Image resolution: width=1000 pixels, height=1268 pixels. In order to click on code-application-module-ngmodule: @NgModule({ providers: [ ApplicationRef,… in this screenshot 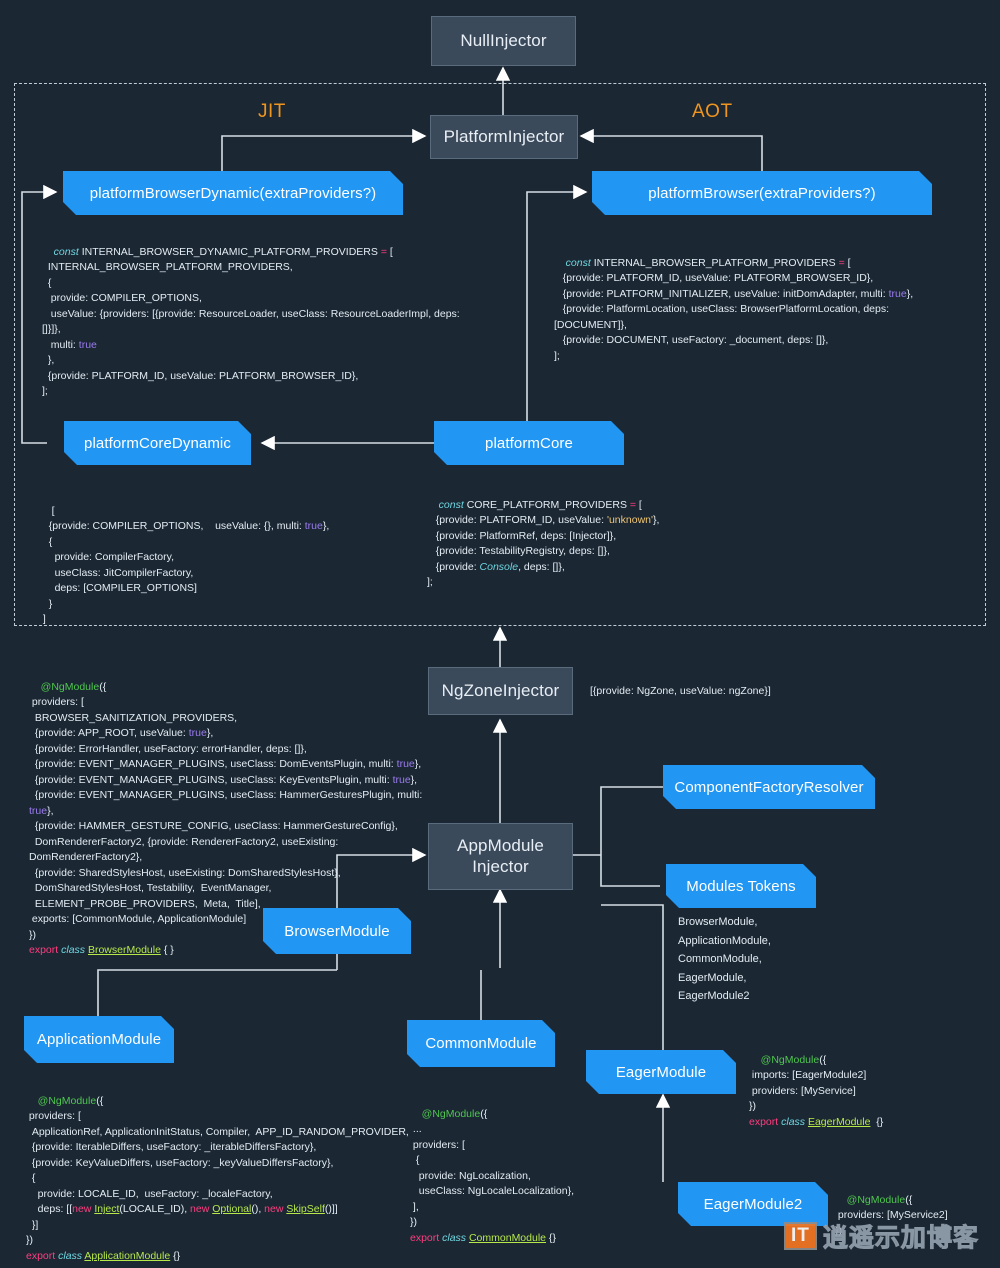, I will do `click(226, 1173)`.